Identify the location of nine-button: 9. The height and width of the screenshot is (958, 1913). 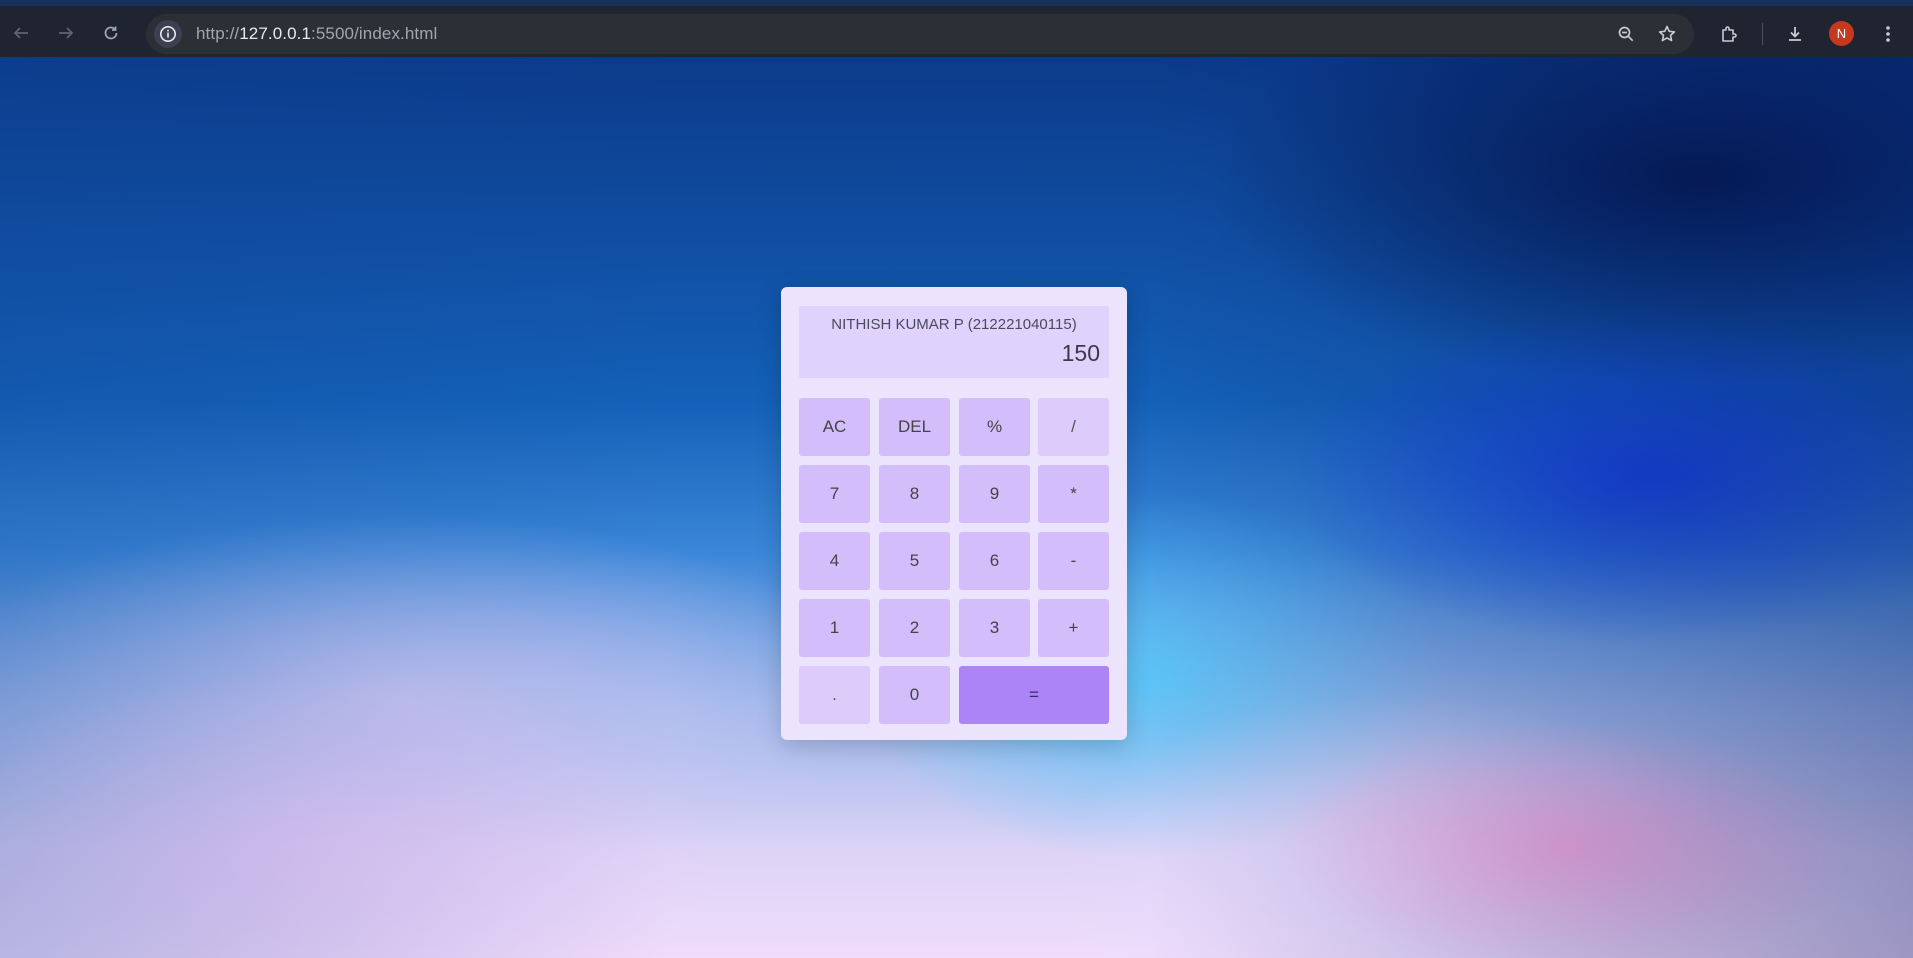
(994, 494).